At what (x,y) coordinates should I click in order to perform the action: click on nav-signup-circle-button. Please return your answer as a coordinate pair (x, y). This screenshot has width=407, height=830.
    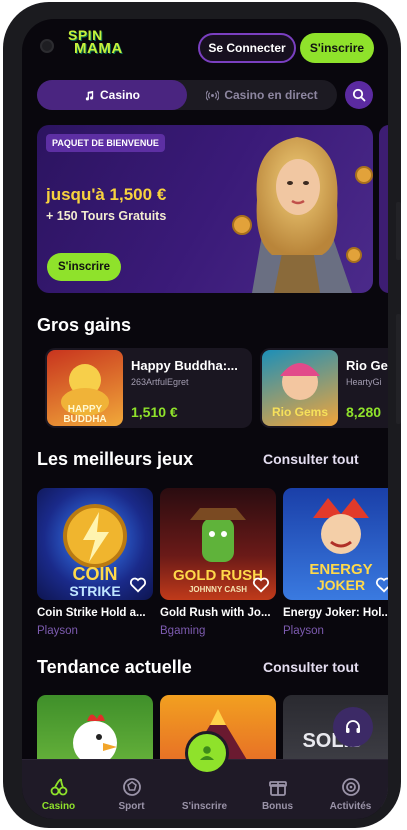
    Looking at the image, I should click on (207, 753).